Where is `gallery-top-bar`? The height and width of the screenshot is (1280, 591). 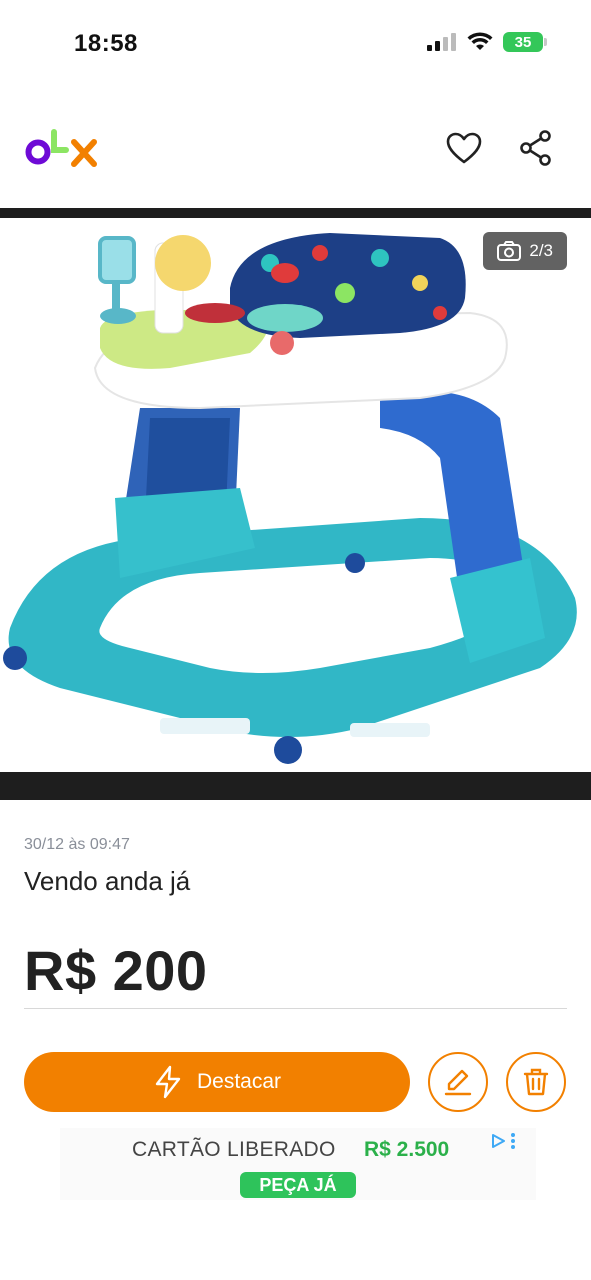
gallery-top-bar is located at coordinates (295, 213).